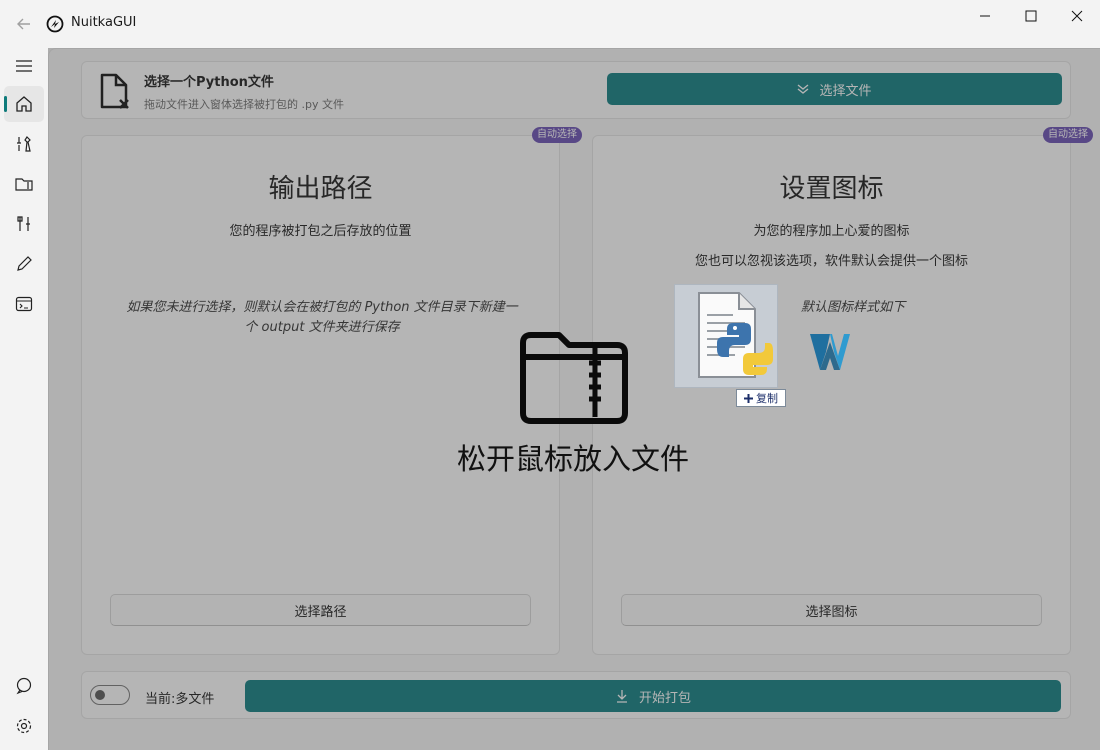 The height and width of the screenshot is (750, 1100). I want to click on home-icon, so click(24, 104).